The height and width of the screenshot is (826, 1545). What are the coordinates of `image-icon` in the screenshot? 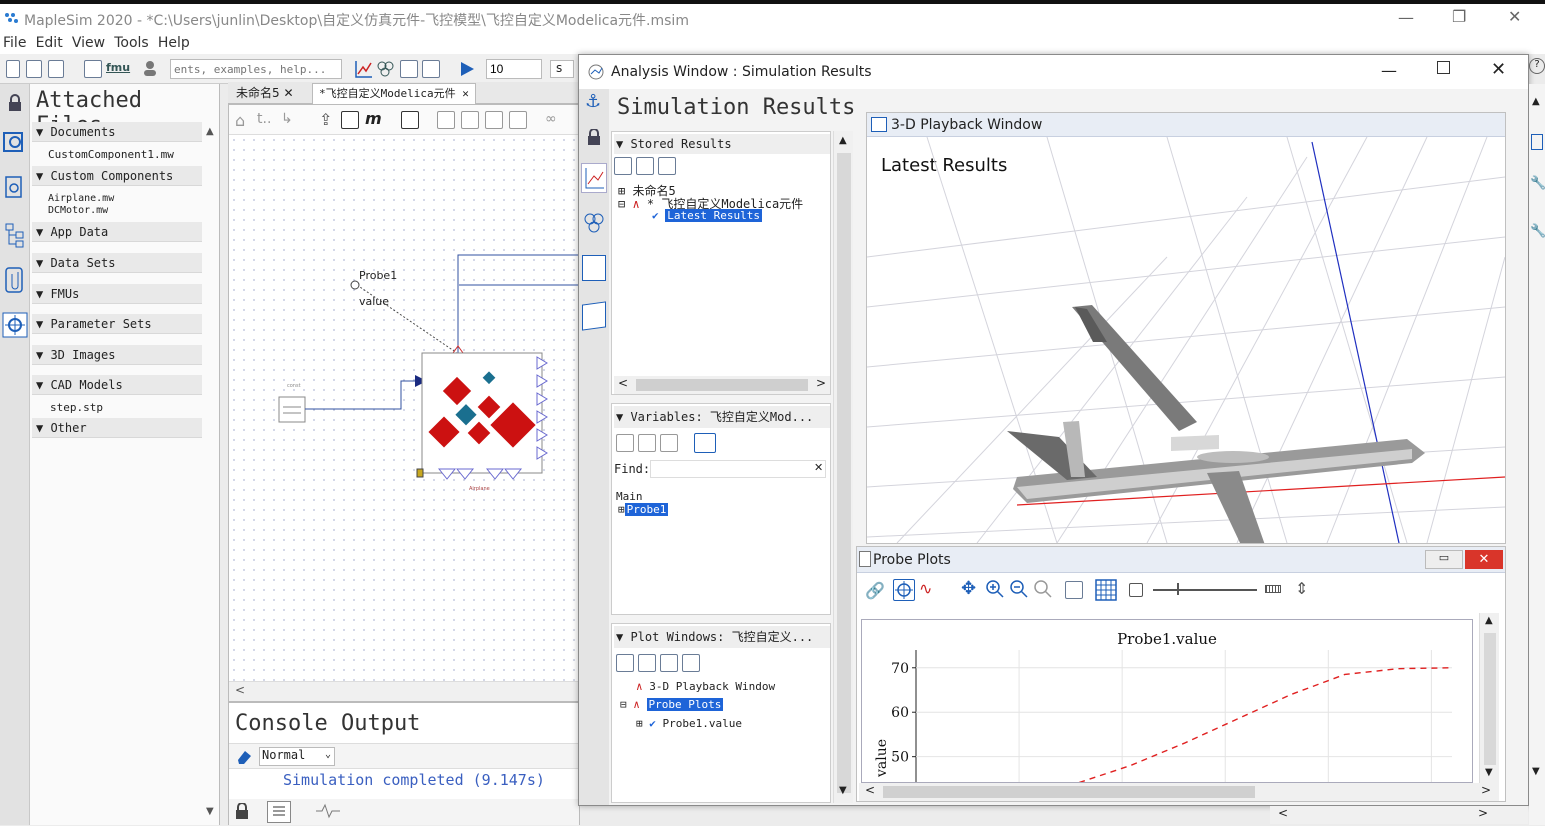 It's located at (518, 120).